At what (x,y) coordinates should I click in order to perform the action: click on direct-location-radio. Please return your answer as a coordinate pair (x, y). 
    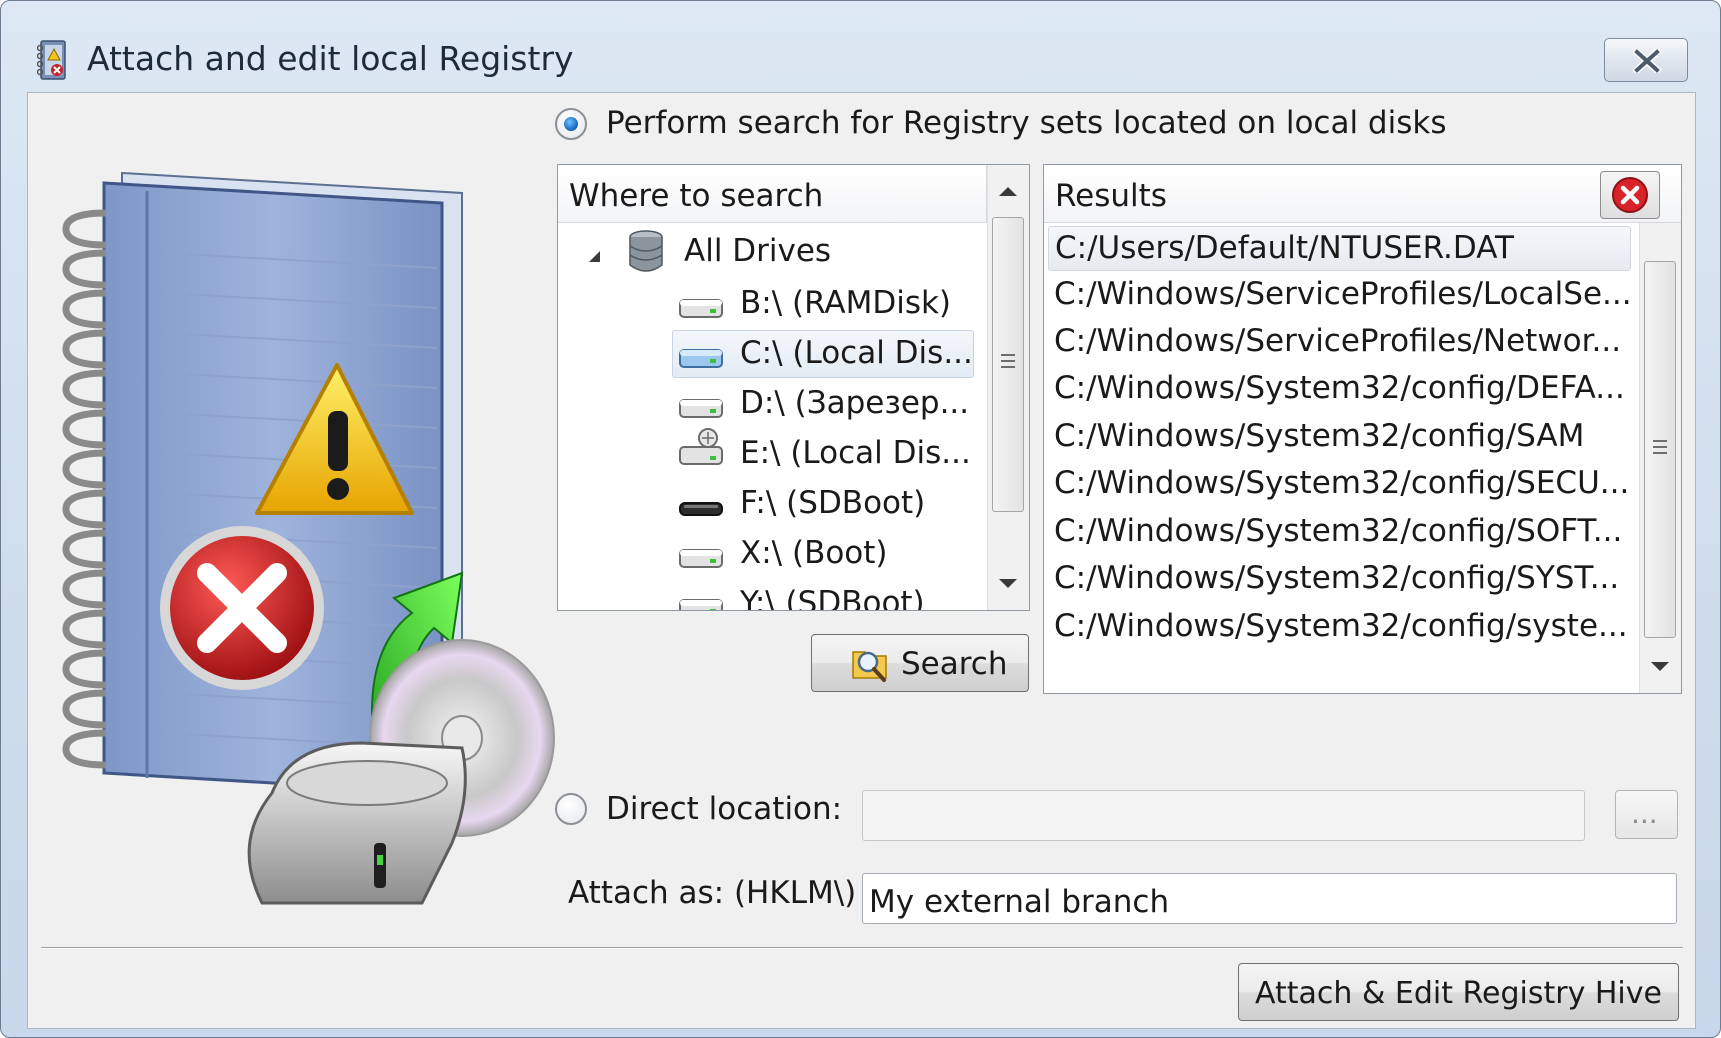
    Looking at the image, I should click on (571, 809).